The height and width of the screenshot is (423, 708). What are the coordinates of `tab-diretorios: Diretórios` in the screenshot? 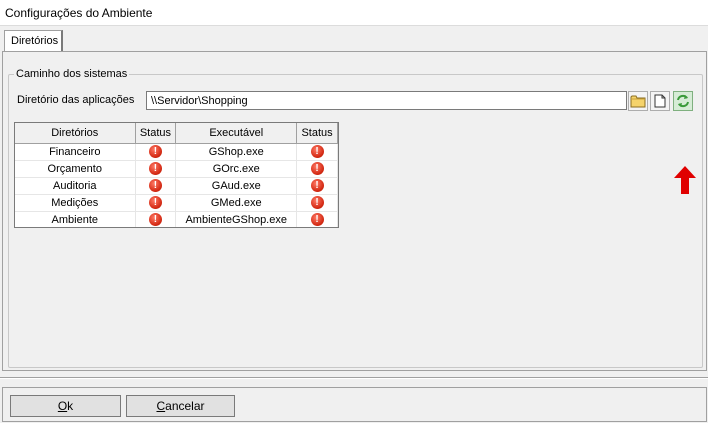 It's located at (33, 41).